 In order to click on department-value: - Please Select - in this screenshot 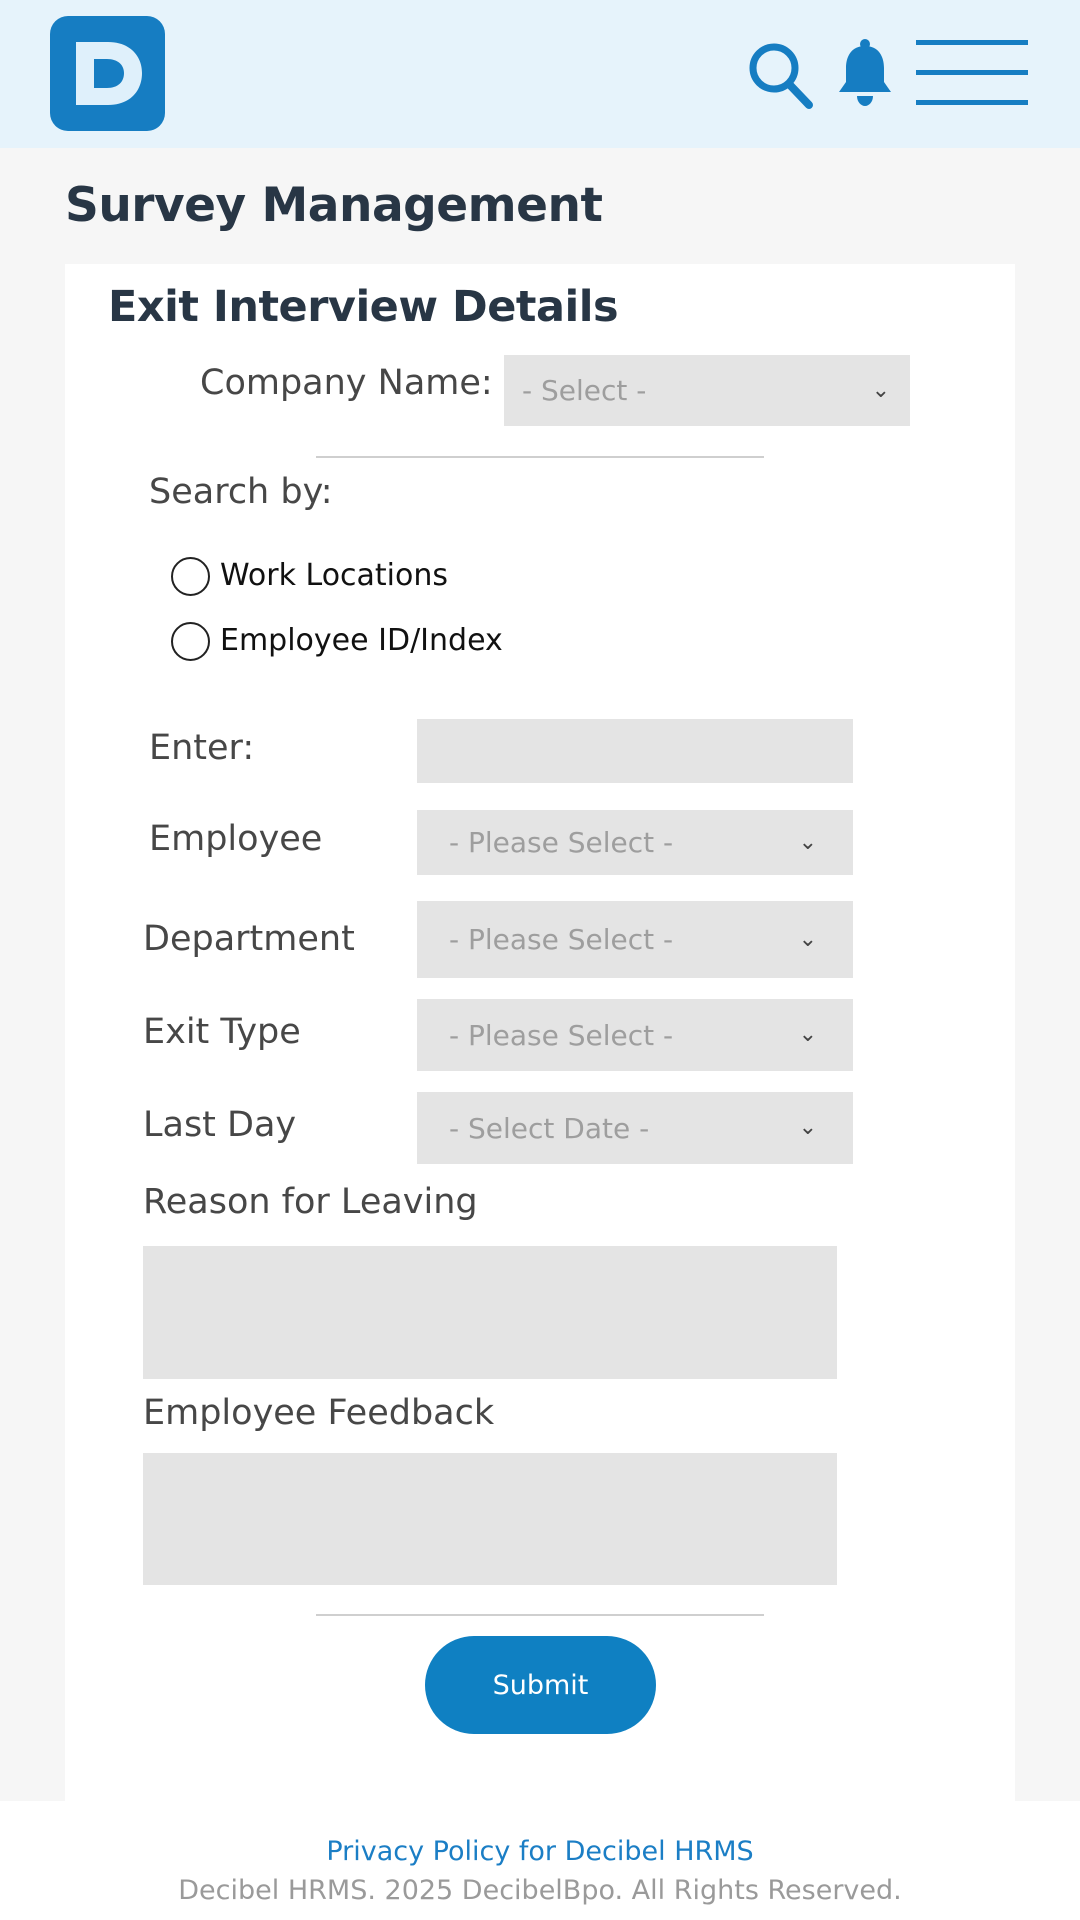, I will do `click(561, 939)`.